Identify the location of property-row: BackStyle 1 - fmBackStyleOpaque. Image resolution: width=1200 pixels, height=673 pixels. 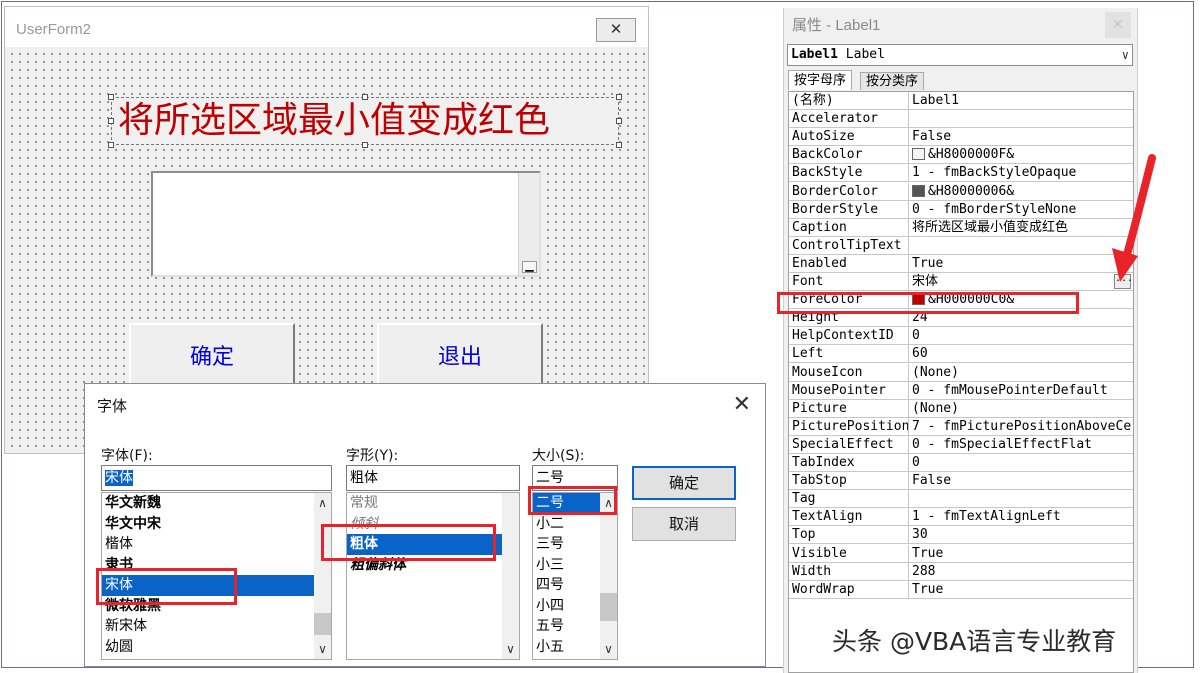
(961, 173).